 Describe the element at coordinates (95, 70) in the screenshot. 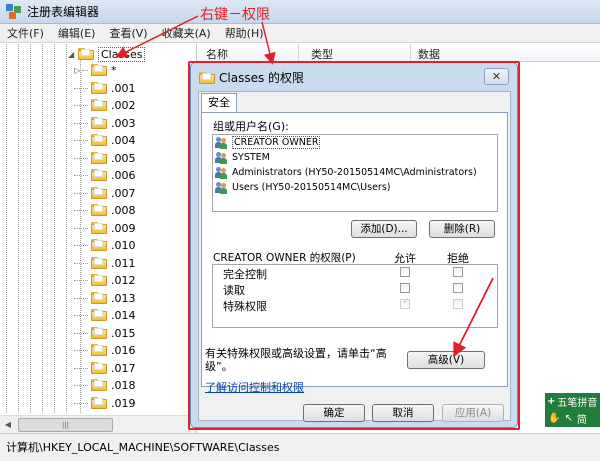

I see `tree-item: ▷ *` at that location.